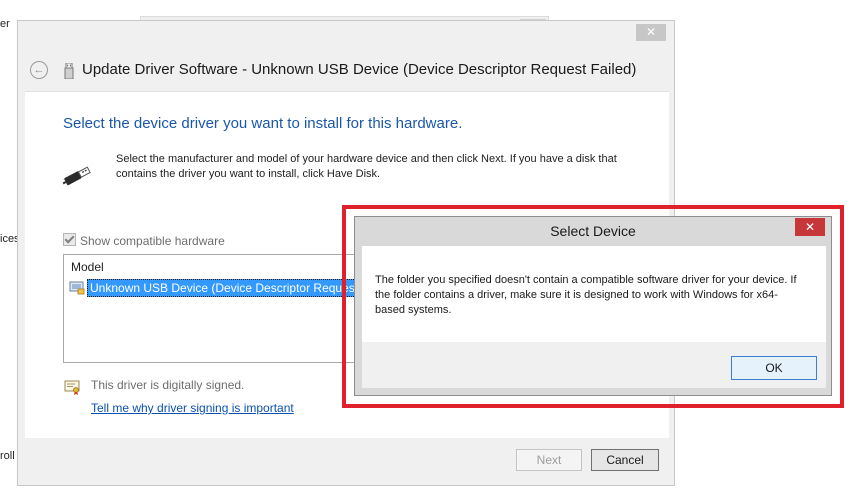  What do you see at coordinates (77, 288) in the screenshot?
I see `driver-icon` at bounding box center [77, 288].